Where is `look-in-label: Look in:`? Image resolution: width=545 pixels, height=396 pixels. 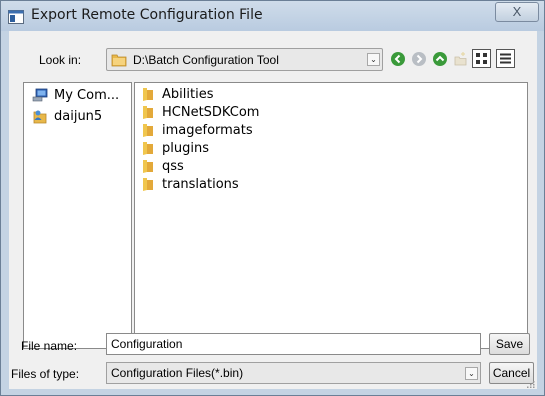
look-in-label: Look in: is located at coordinates (60, 60).